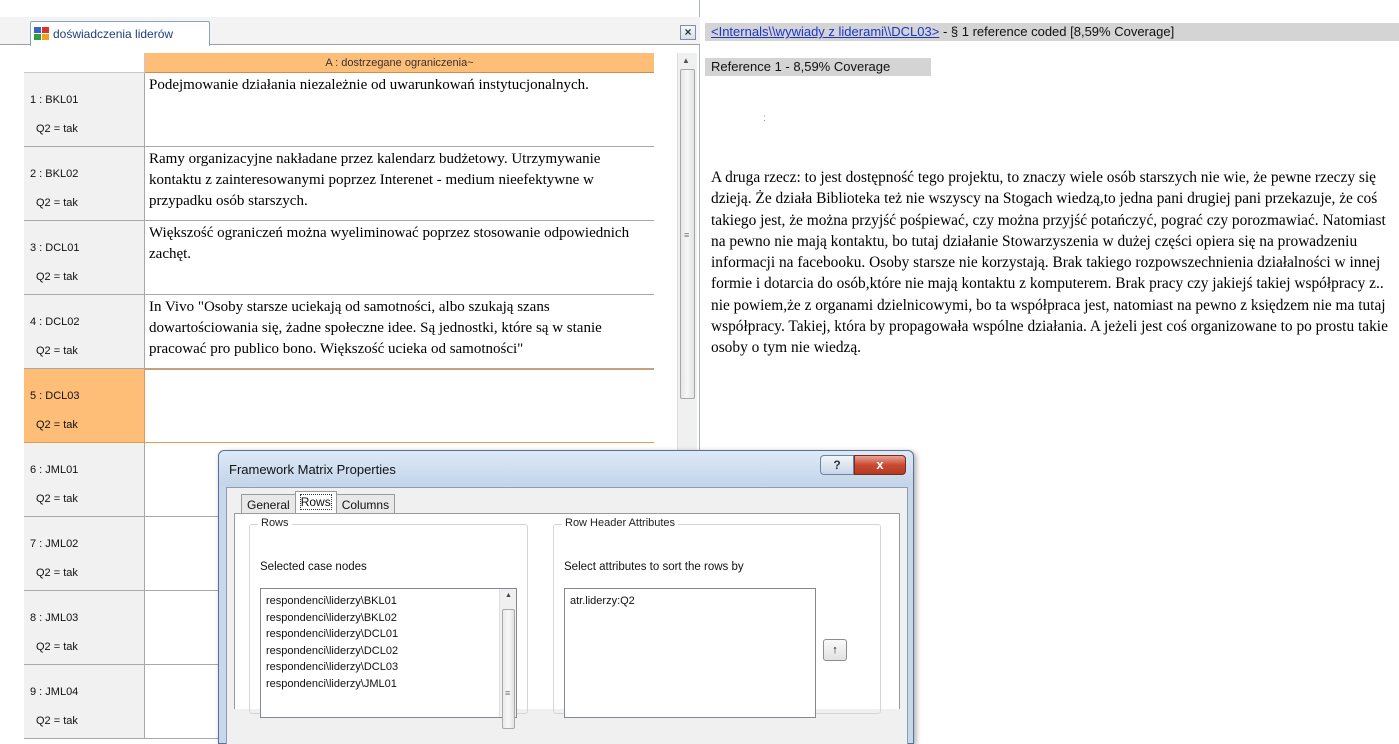 The height and width of the screenshot is (744, 1399). I want to click on row-case-id: 3 : DCL01, so click(55, 248).